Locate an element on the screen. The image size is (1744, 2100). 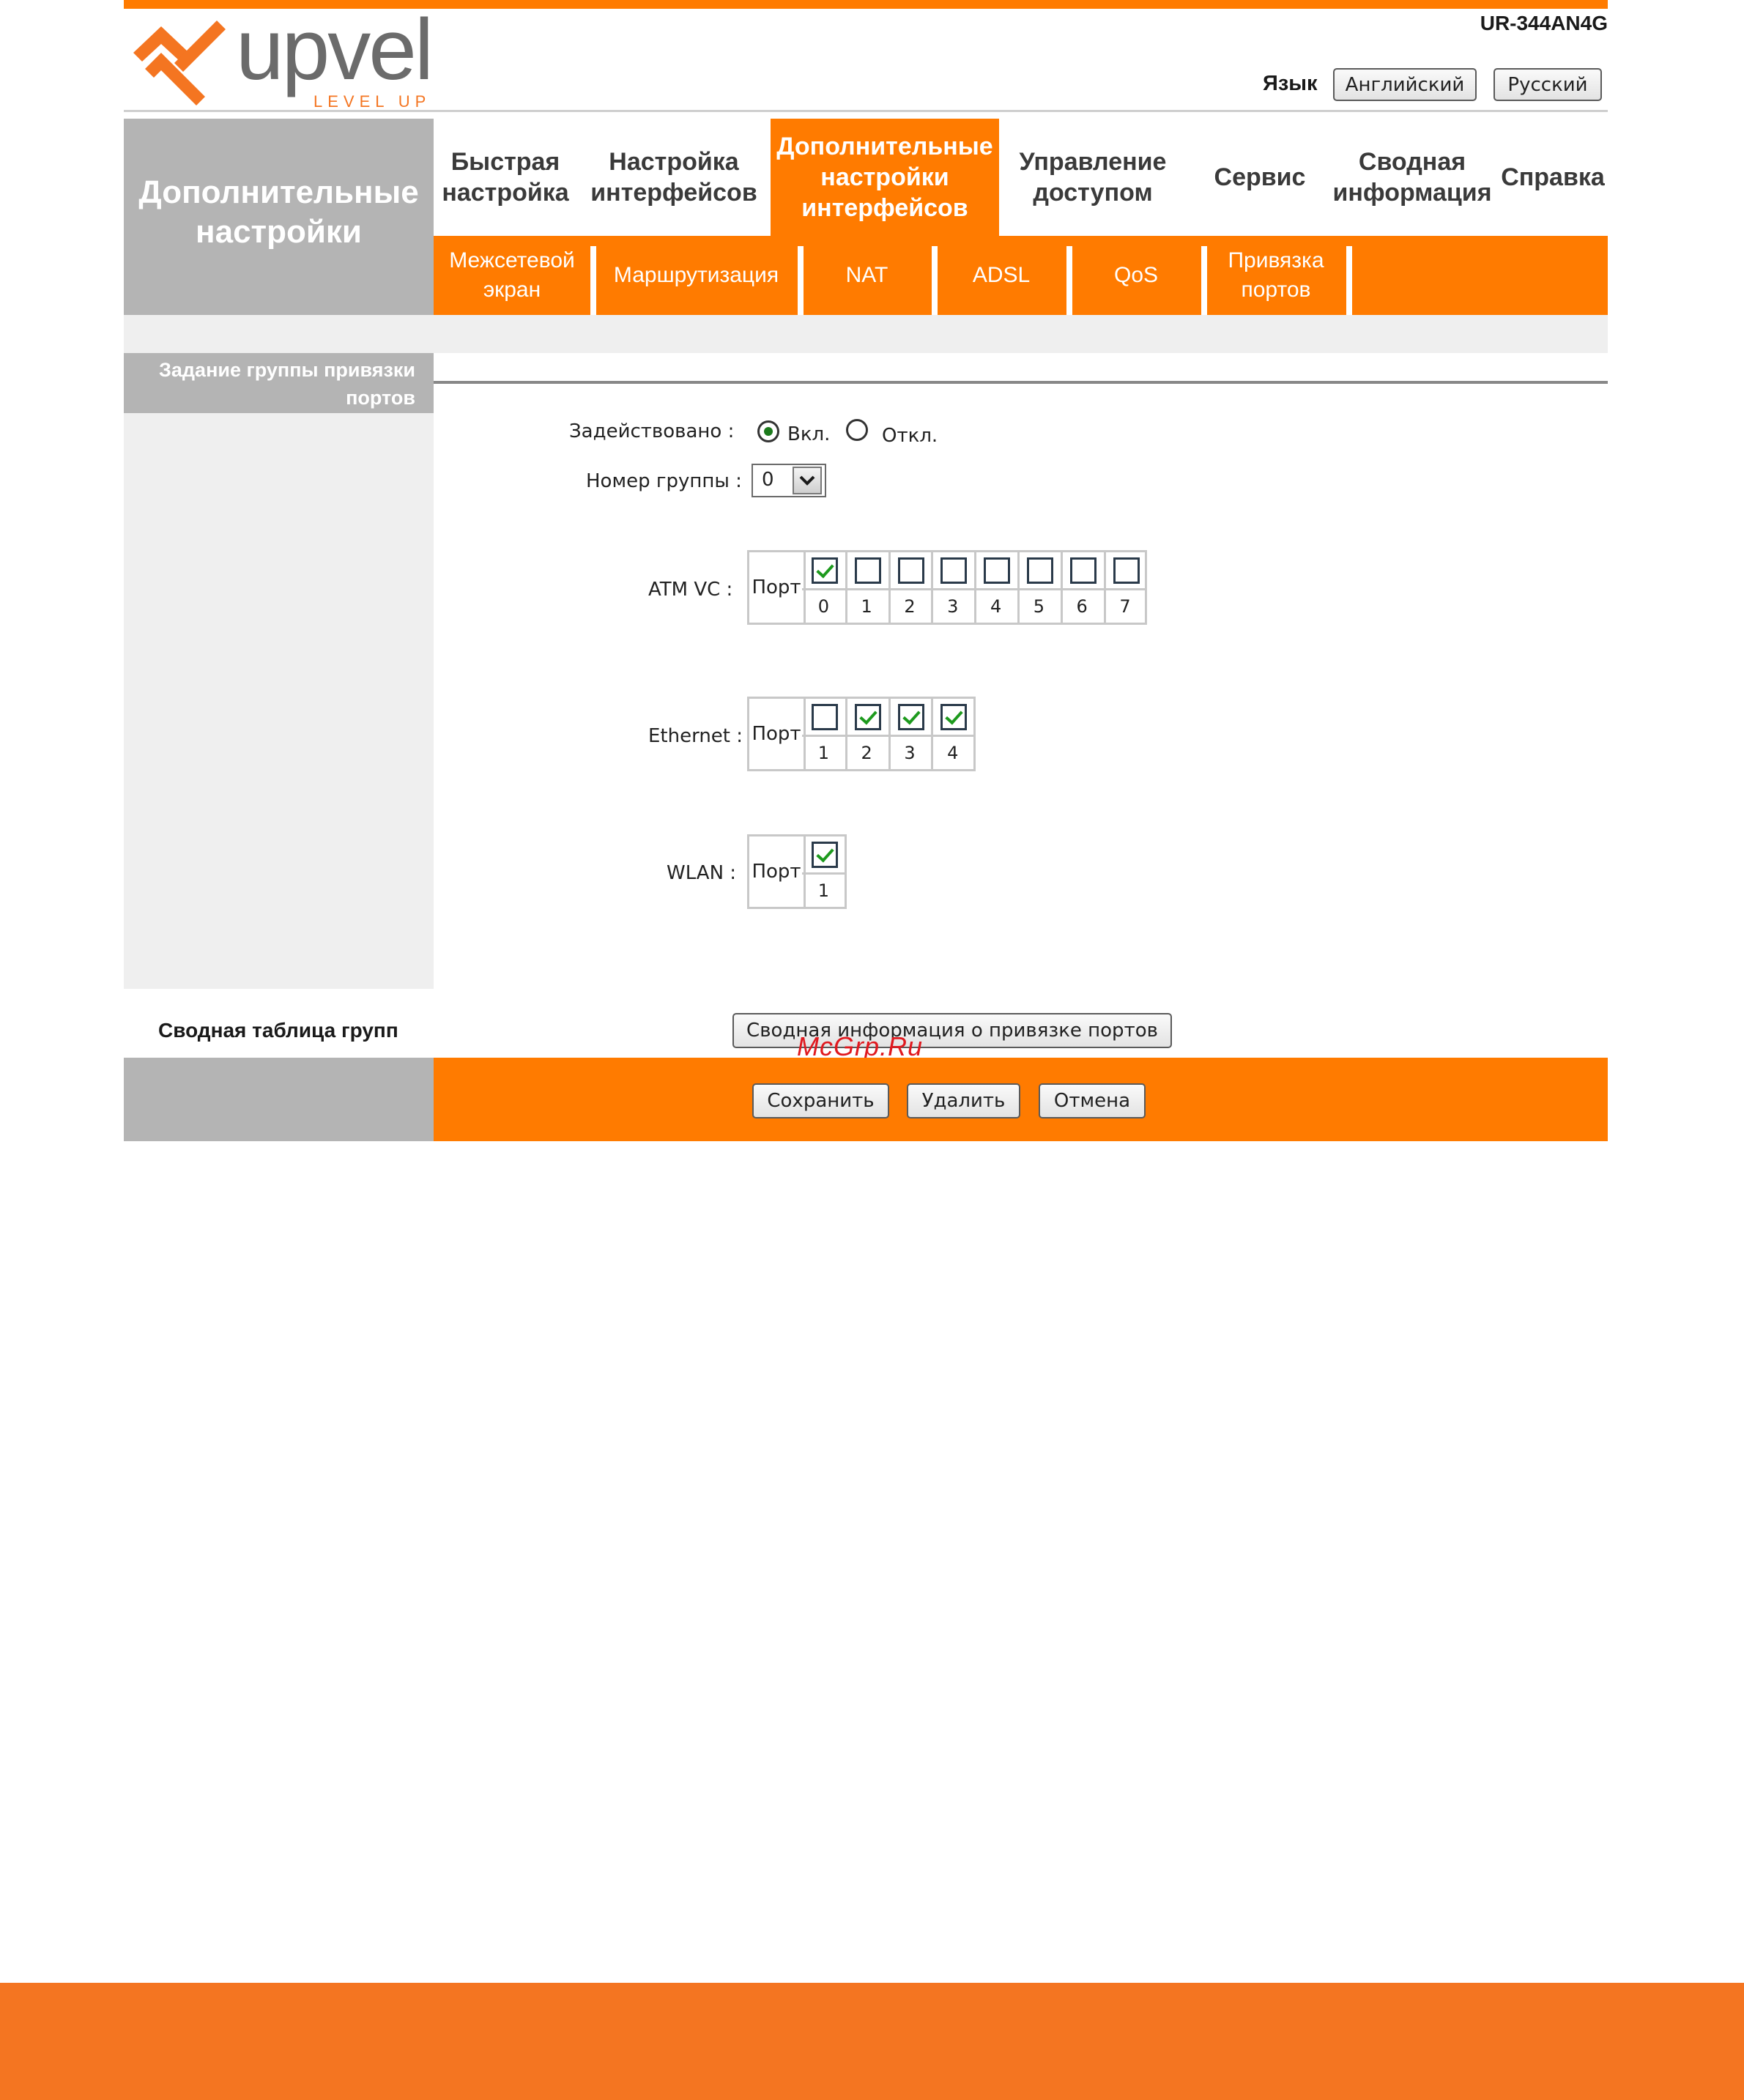
page-footer-band is located at coordinates (872, 2041).